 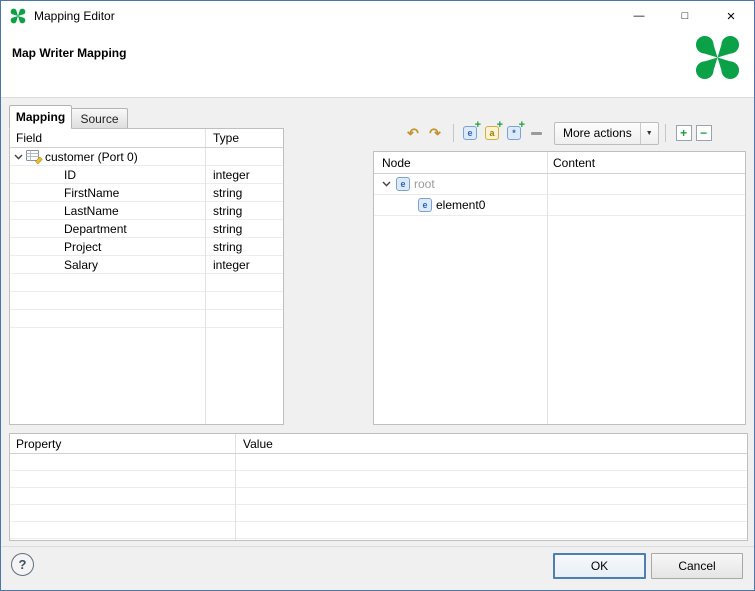 I want to click on column-header-content: Content, so click(x=571, y=163).